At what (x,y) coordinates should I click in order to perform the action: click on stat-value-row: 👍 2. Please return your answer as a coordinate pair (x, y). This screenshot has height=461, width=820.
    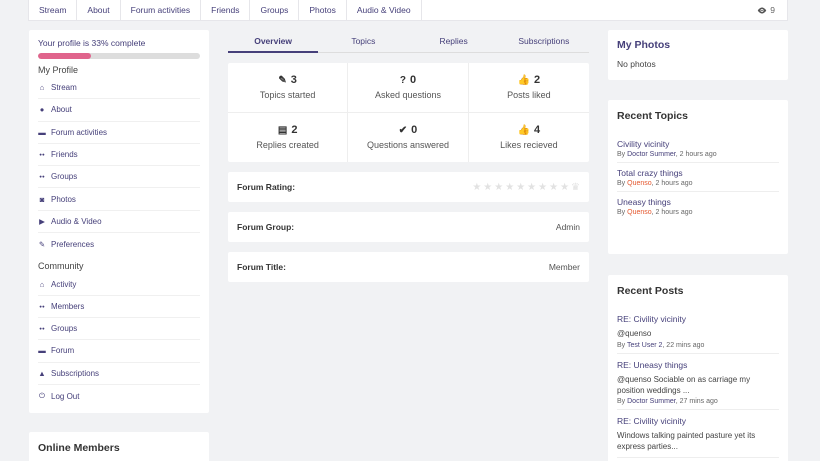
    Looking at the image, I should click on (529, 80).